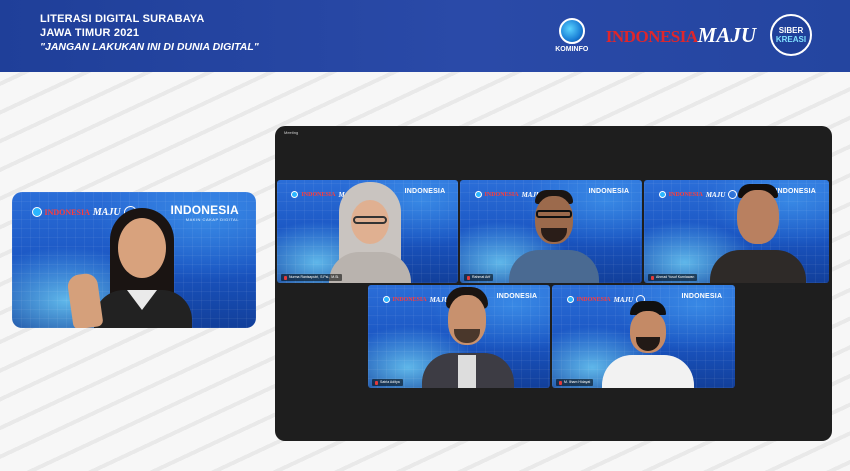 The height and width of the screenshot is (471, 850). I want to click on participant-name: Satria Aditya, so click(390, 382).